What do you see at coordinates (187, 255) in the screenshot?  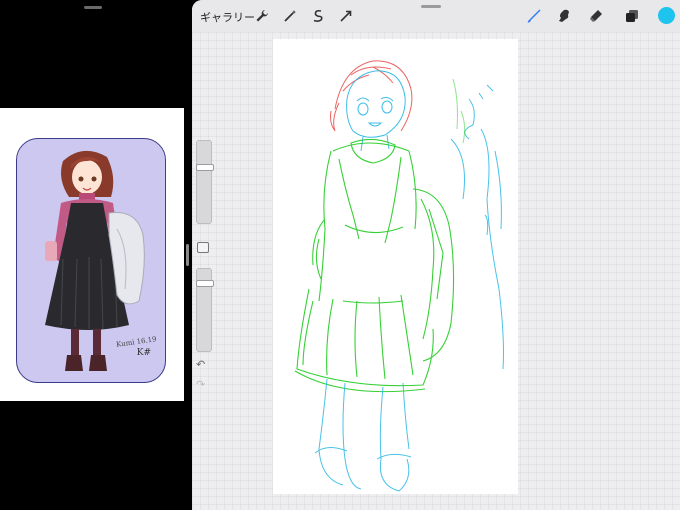 I see `split-view-divider` at bounding box center [187, 255].